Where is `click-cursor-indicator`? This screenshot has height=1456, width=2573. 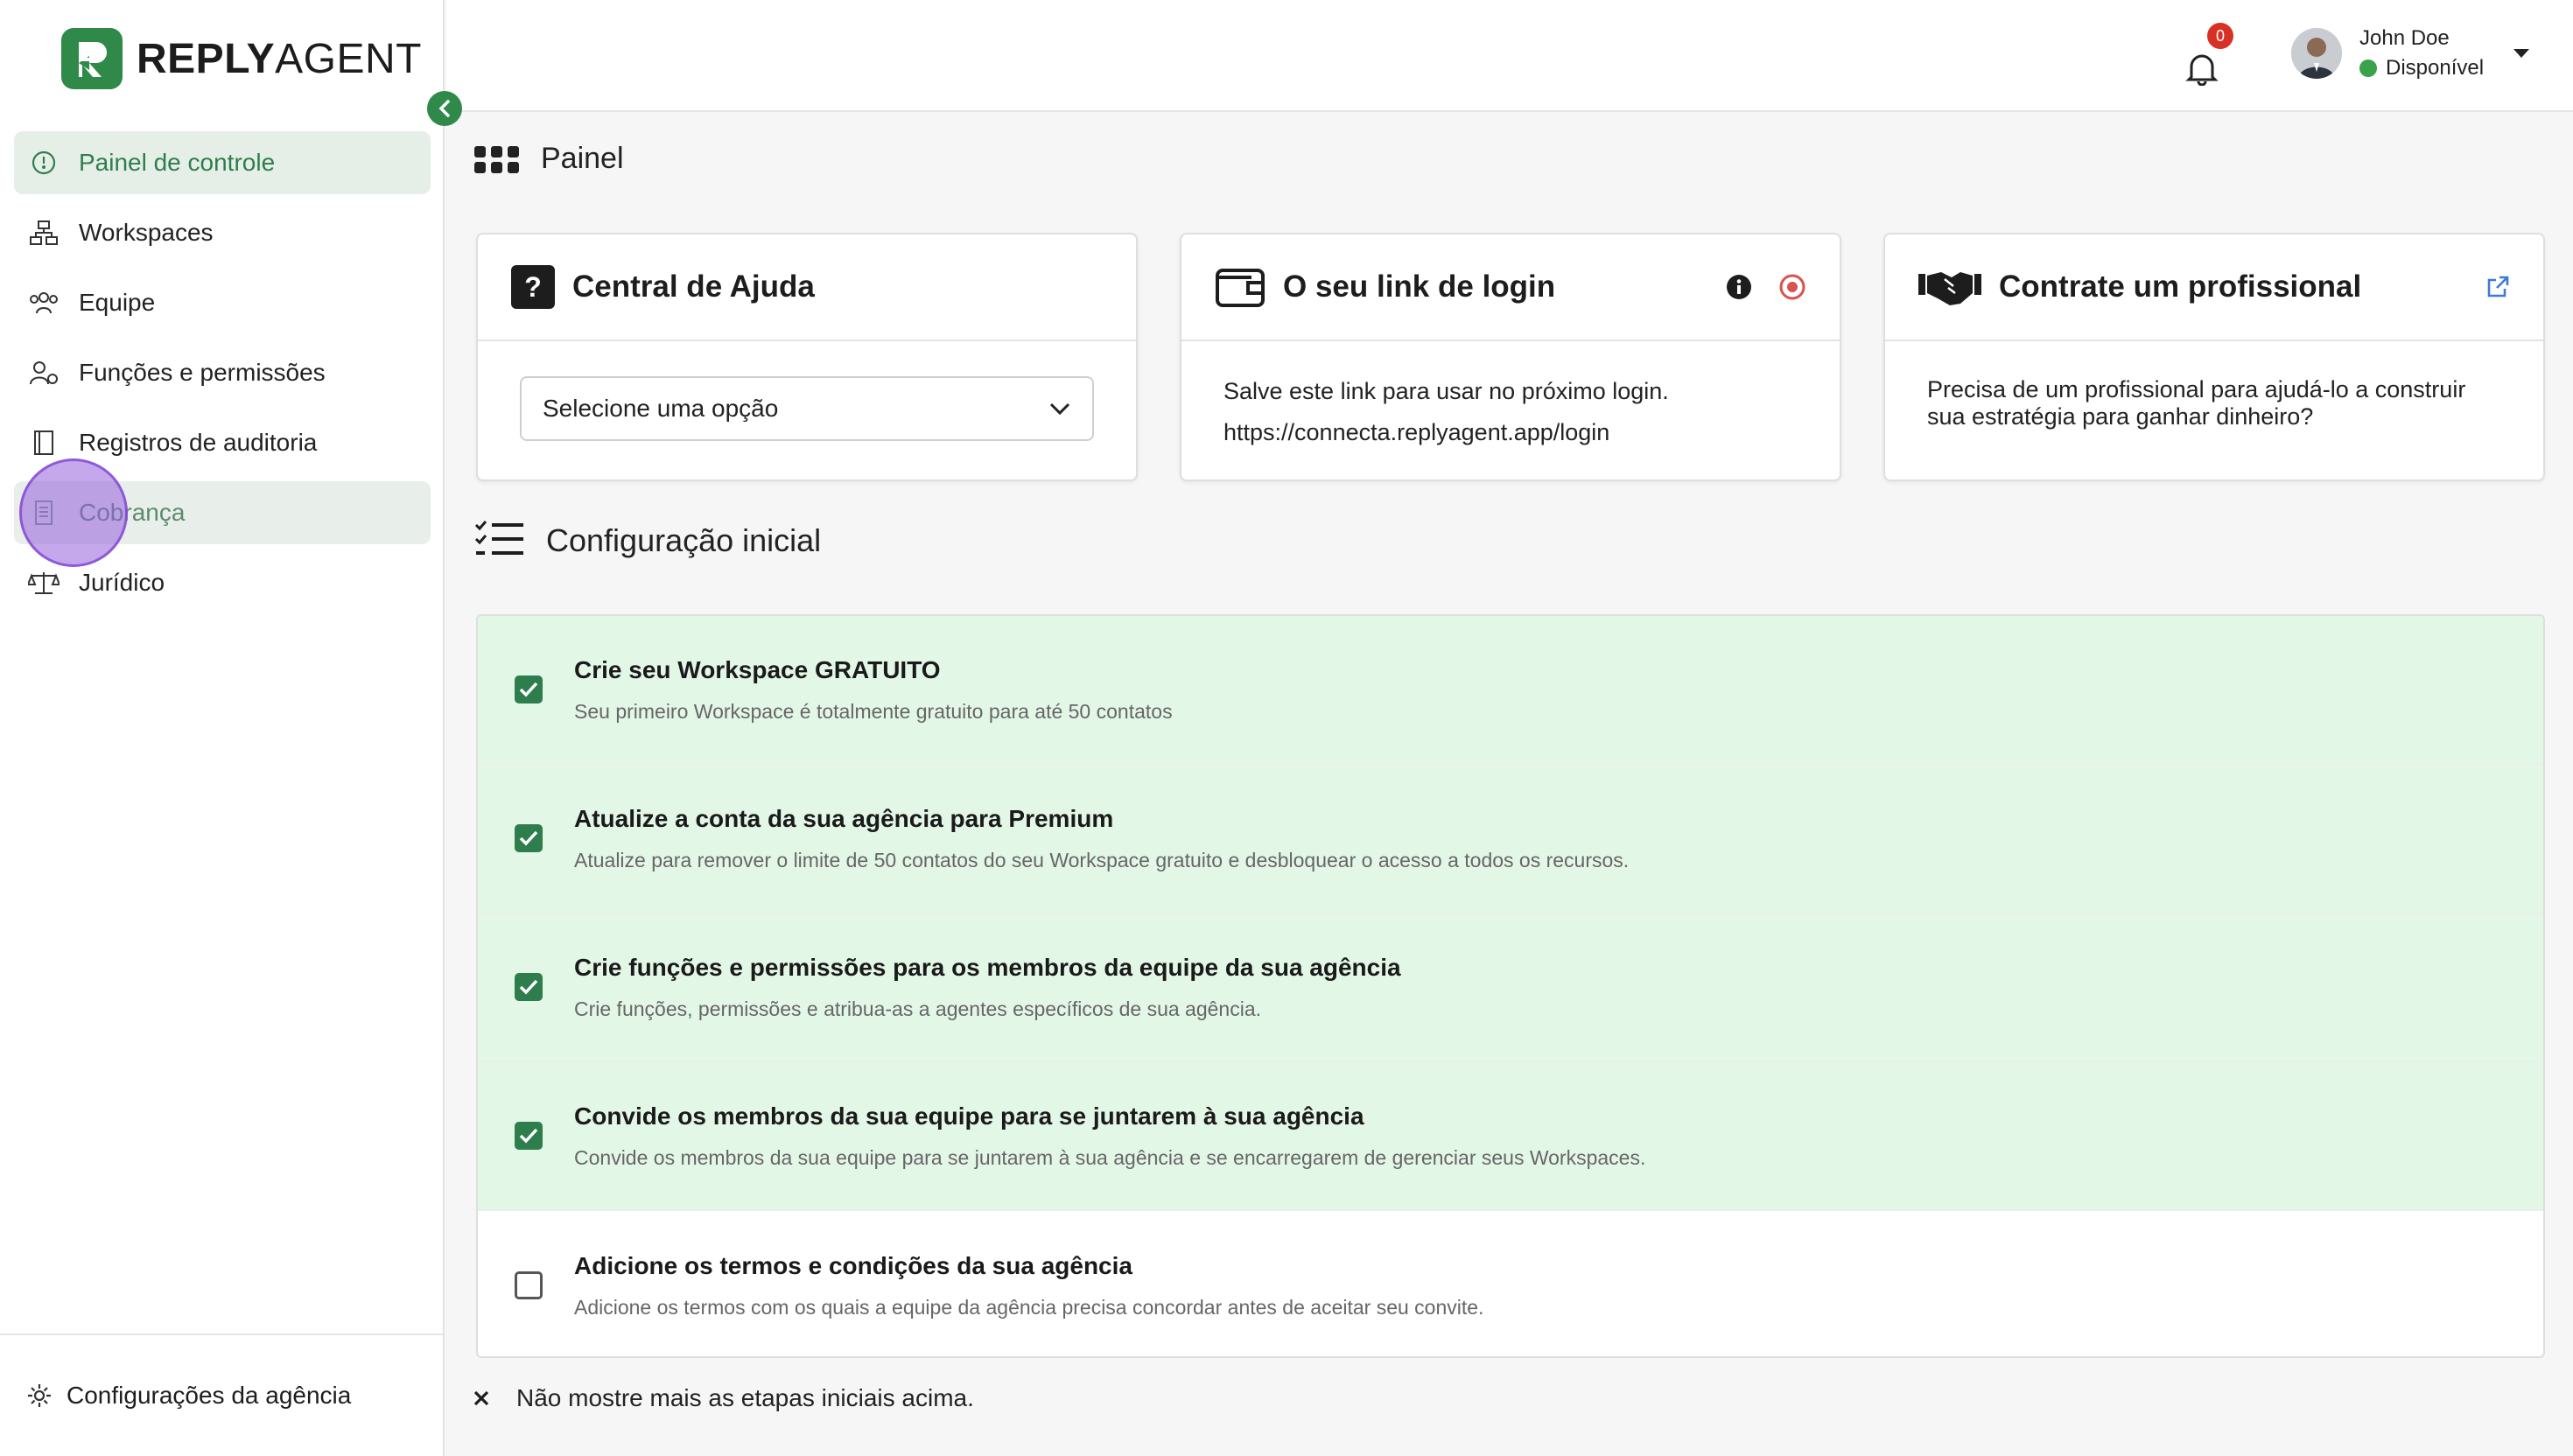
click-cursor-indicator is located at coordinates (73, 512).